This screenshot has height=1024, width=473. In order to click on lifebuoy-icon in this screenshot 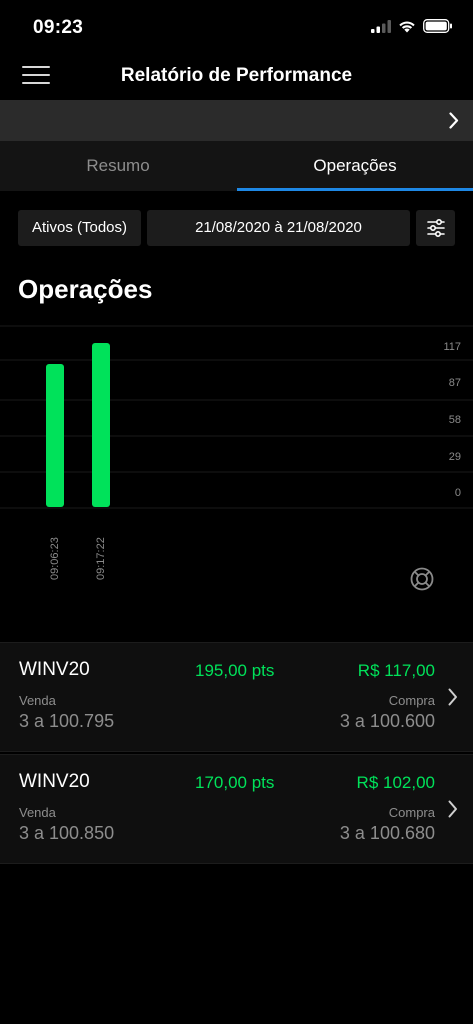, I will do `click(422, 579)`.